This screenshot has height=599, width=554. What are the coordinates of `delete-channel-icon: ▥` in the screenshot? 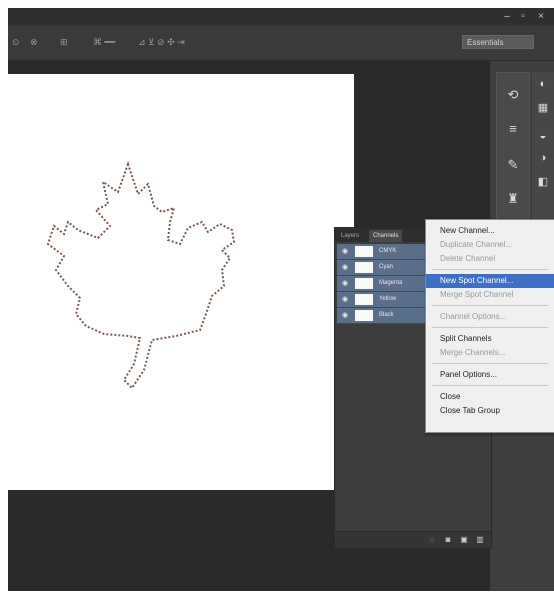 It's located at (480, 540).